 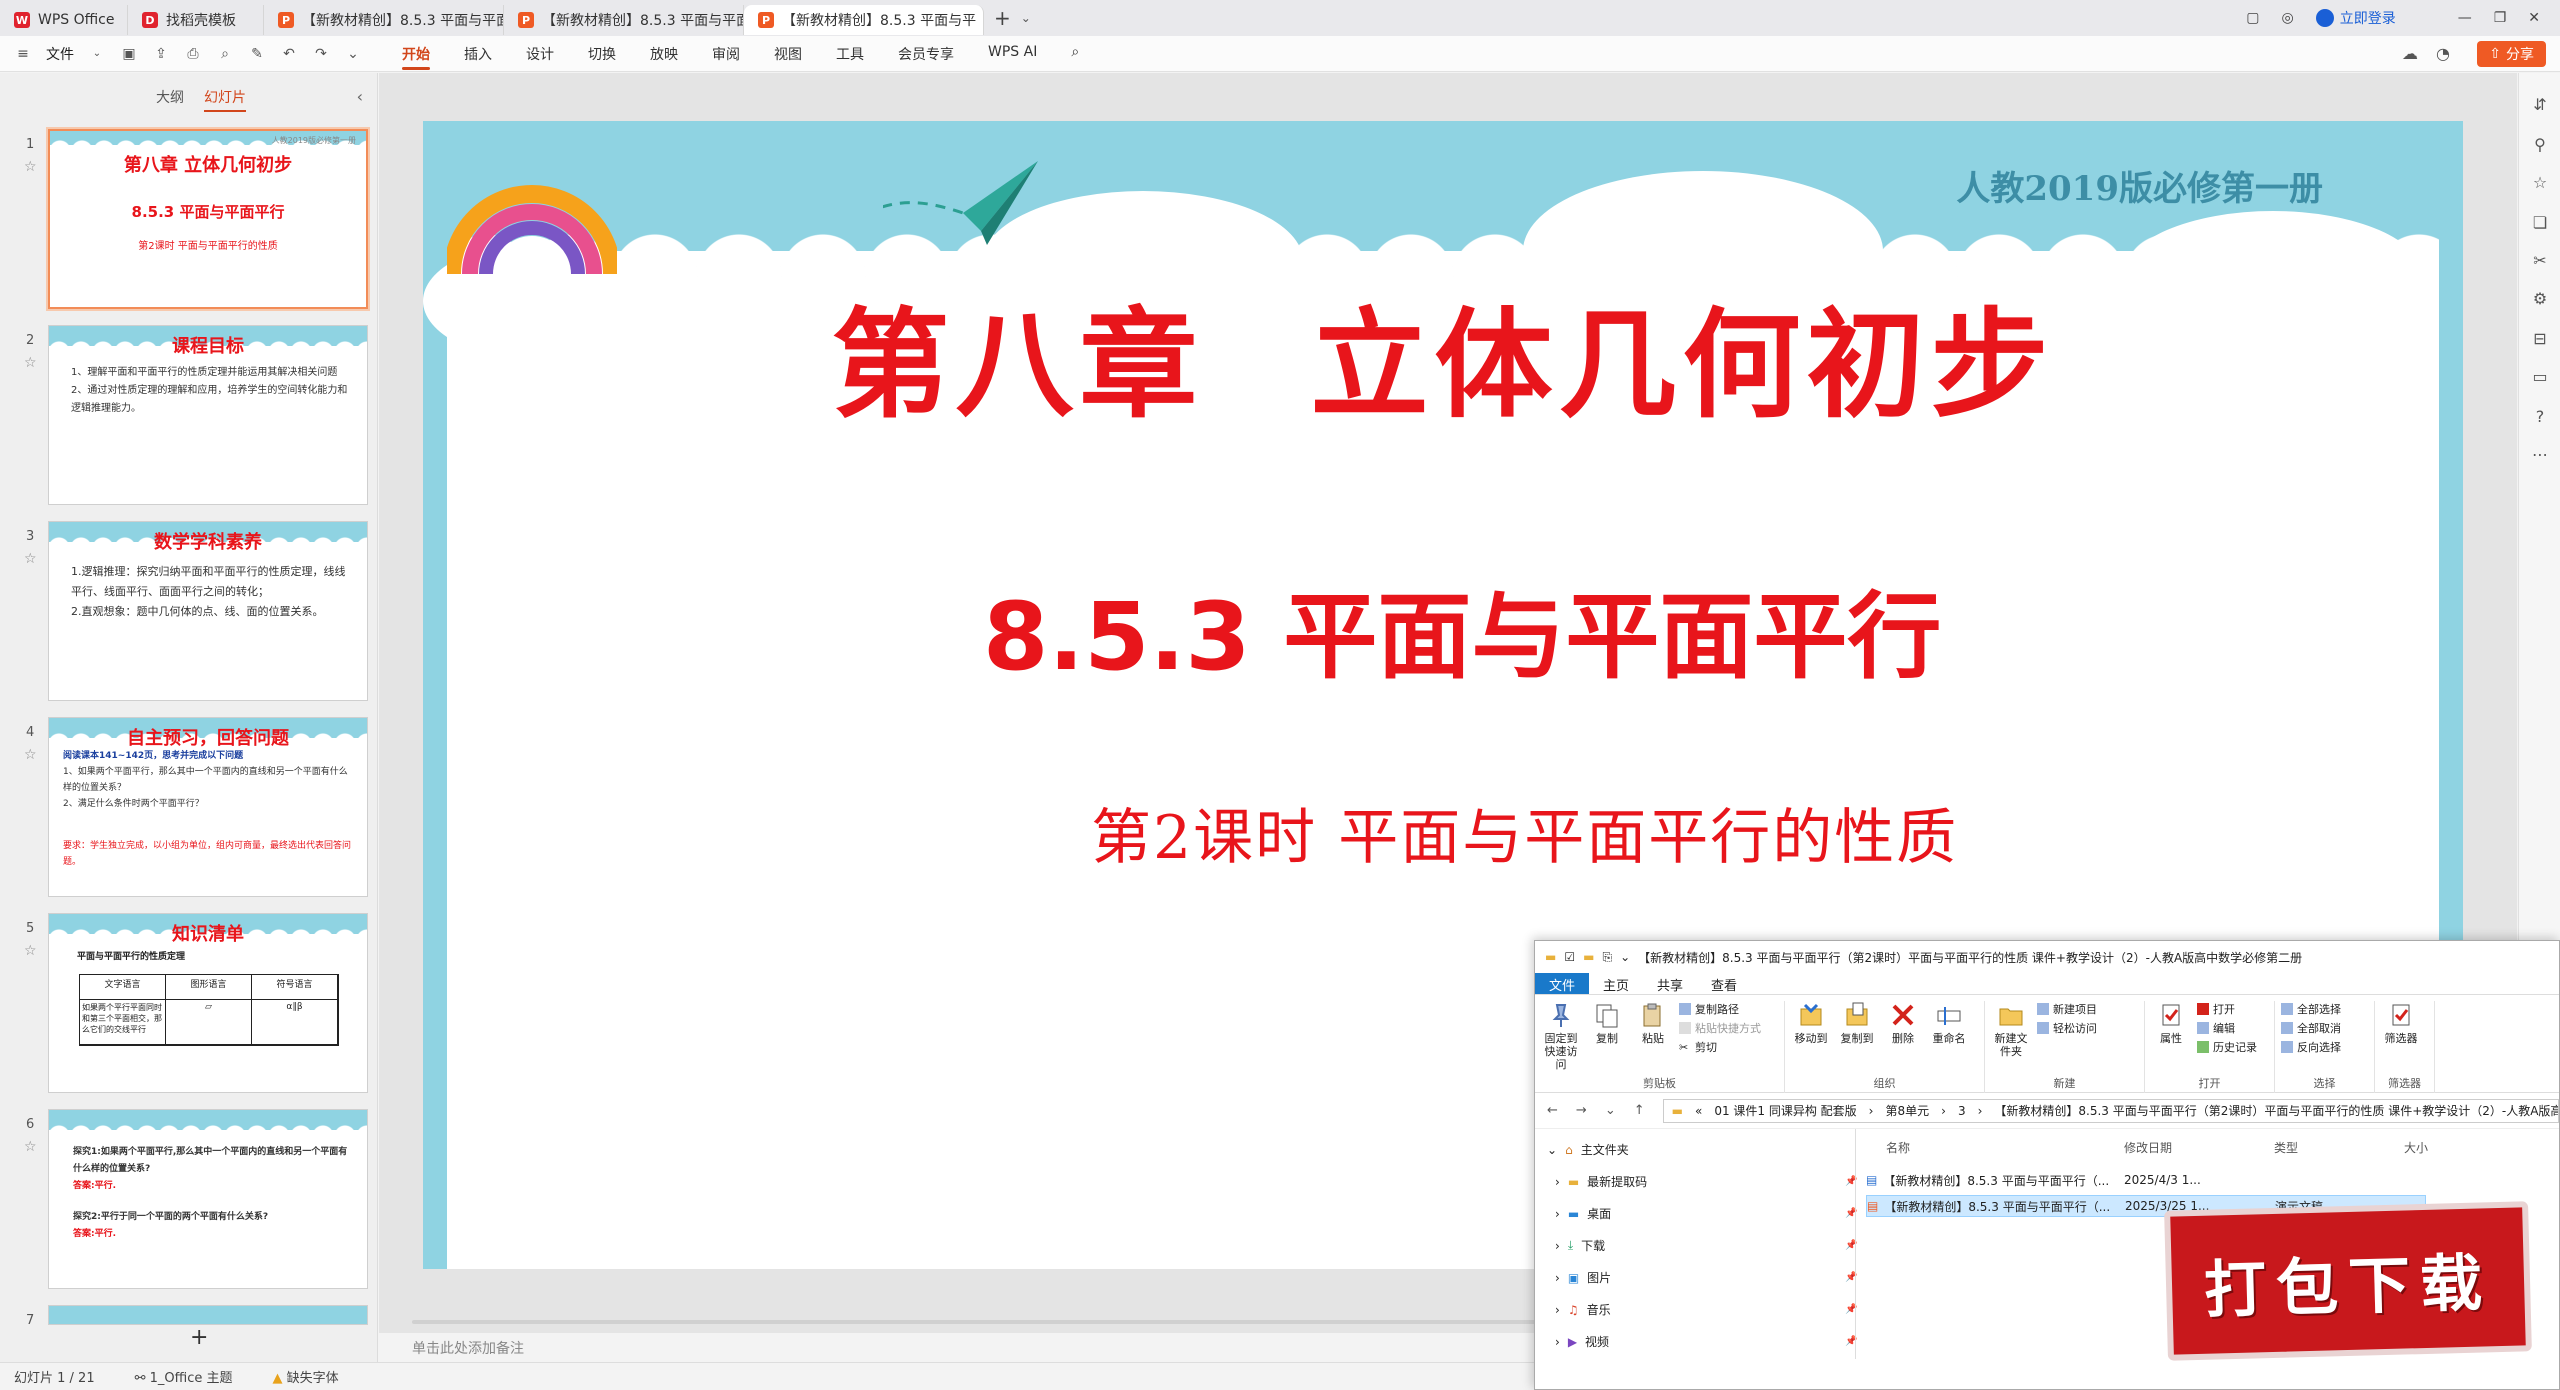 What do you see at coordinates (2252, 18) in the screenshot?
I see `layout-icon: ▢` at bounding box center [2252, 18].